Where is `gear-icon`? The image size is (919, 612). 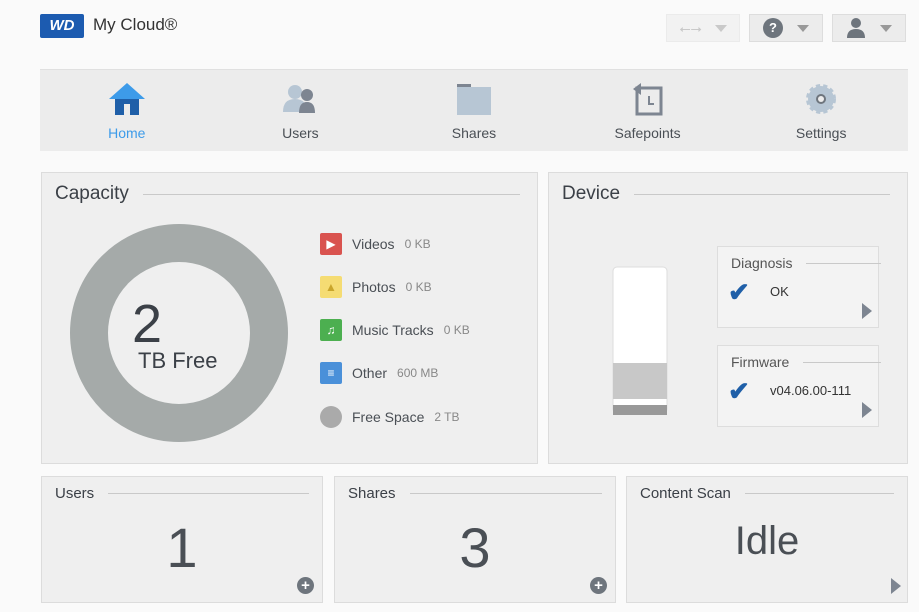
gear-icon is located at coordinates (821, 99).